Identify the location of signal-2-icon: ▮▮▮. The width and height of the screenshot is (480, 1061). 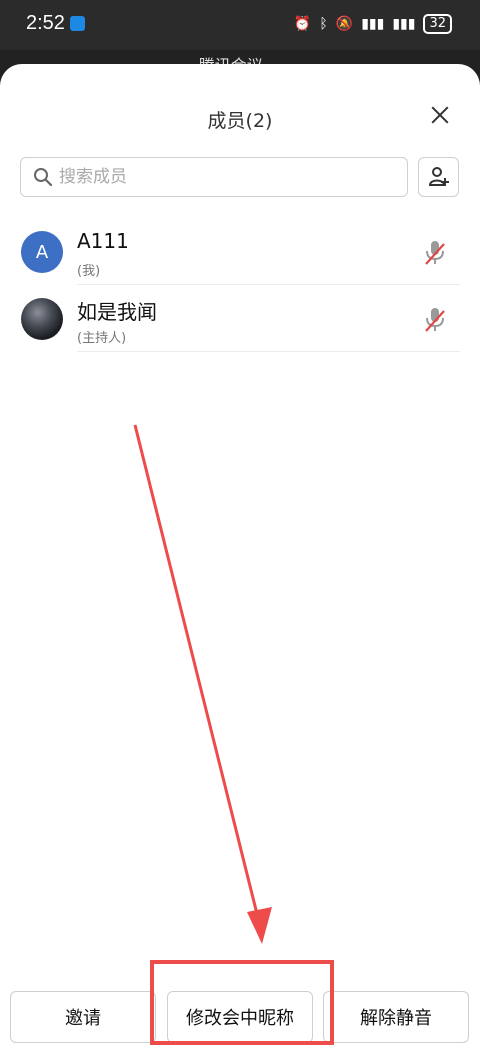
(404, 24).